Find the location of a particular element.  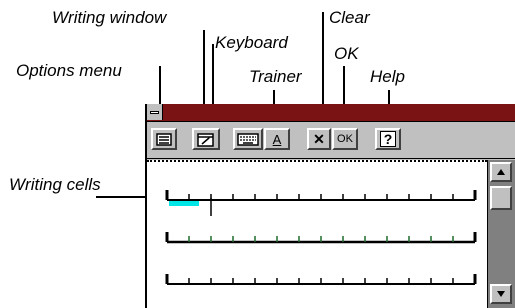

arrow-down-icon is located at coordinates (501, 294).